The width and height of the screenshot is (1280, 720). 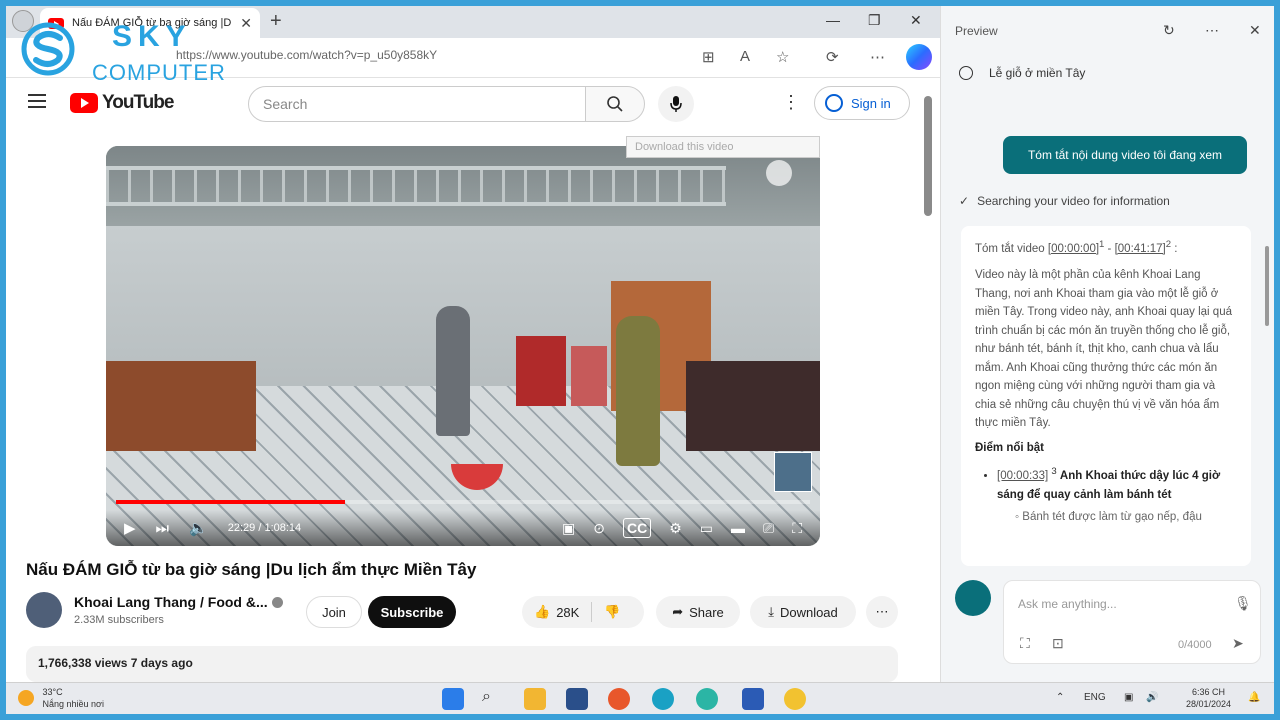 I want to click on search-icon, so click(x=615, y=104).